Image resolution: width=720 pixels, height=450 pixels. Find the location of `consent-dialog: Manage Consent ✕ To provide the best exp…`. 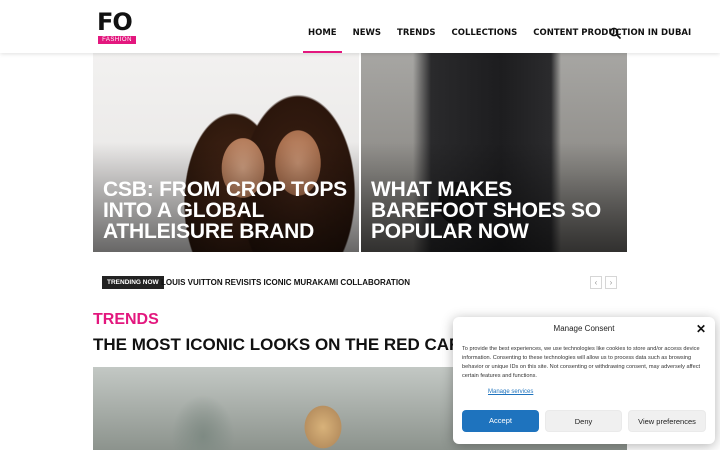

consent-dialog: Manage Consent ✕ To provide the best exp… is located at coordinates (584, 380).